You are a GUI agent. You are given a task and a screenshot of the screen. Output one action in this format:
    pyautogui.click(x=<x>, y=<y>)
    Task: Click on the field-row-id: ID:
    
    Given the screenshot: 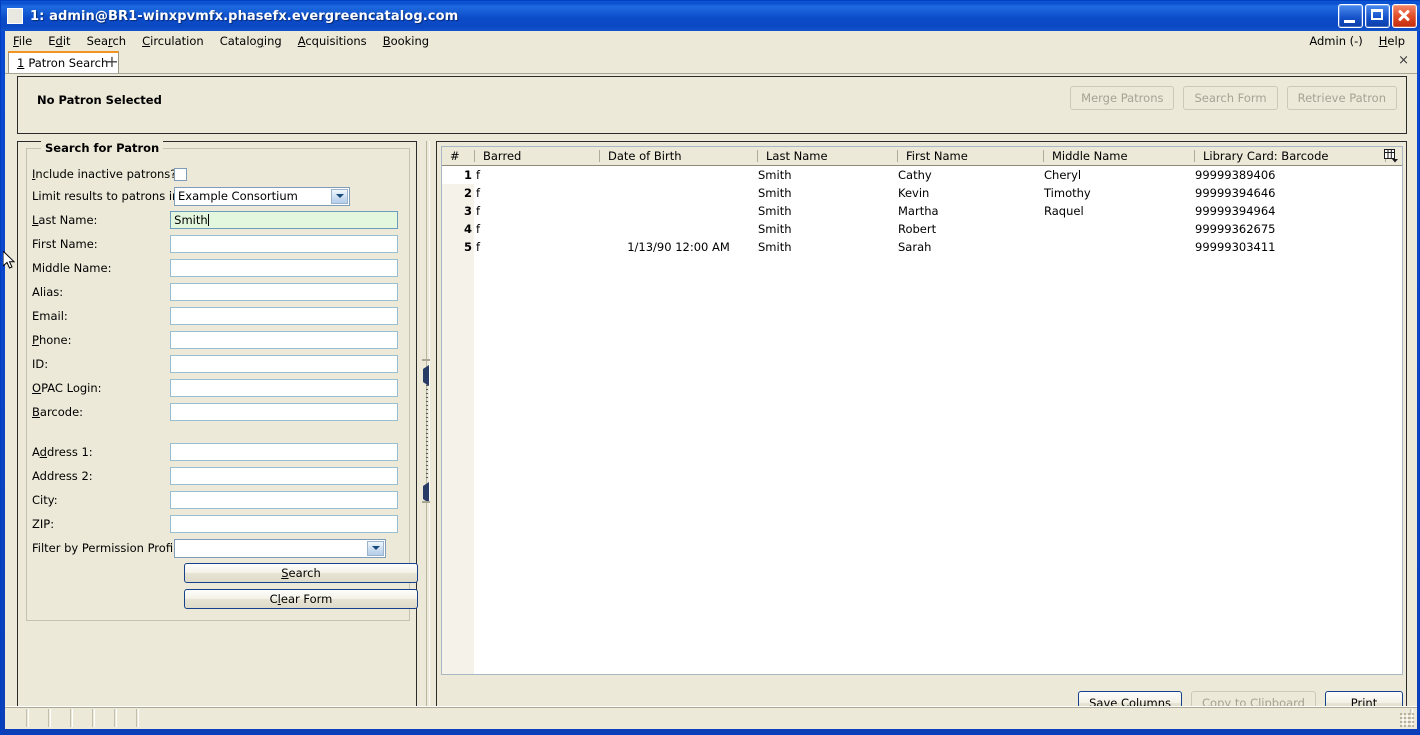 What is the action you would take?
    pyautogui.click(x=210, y=364)
    